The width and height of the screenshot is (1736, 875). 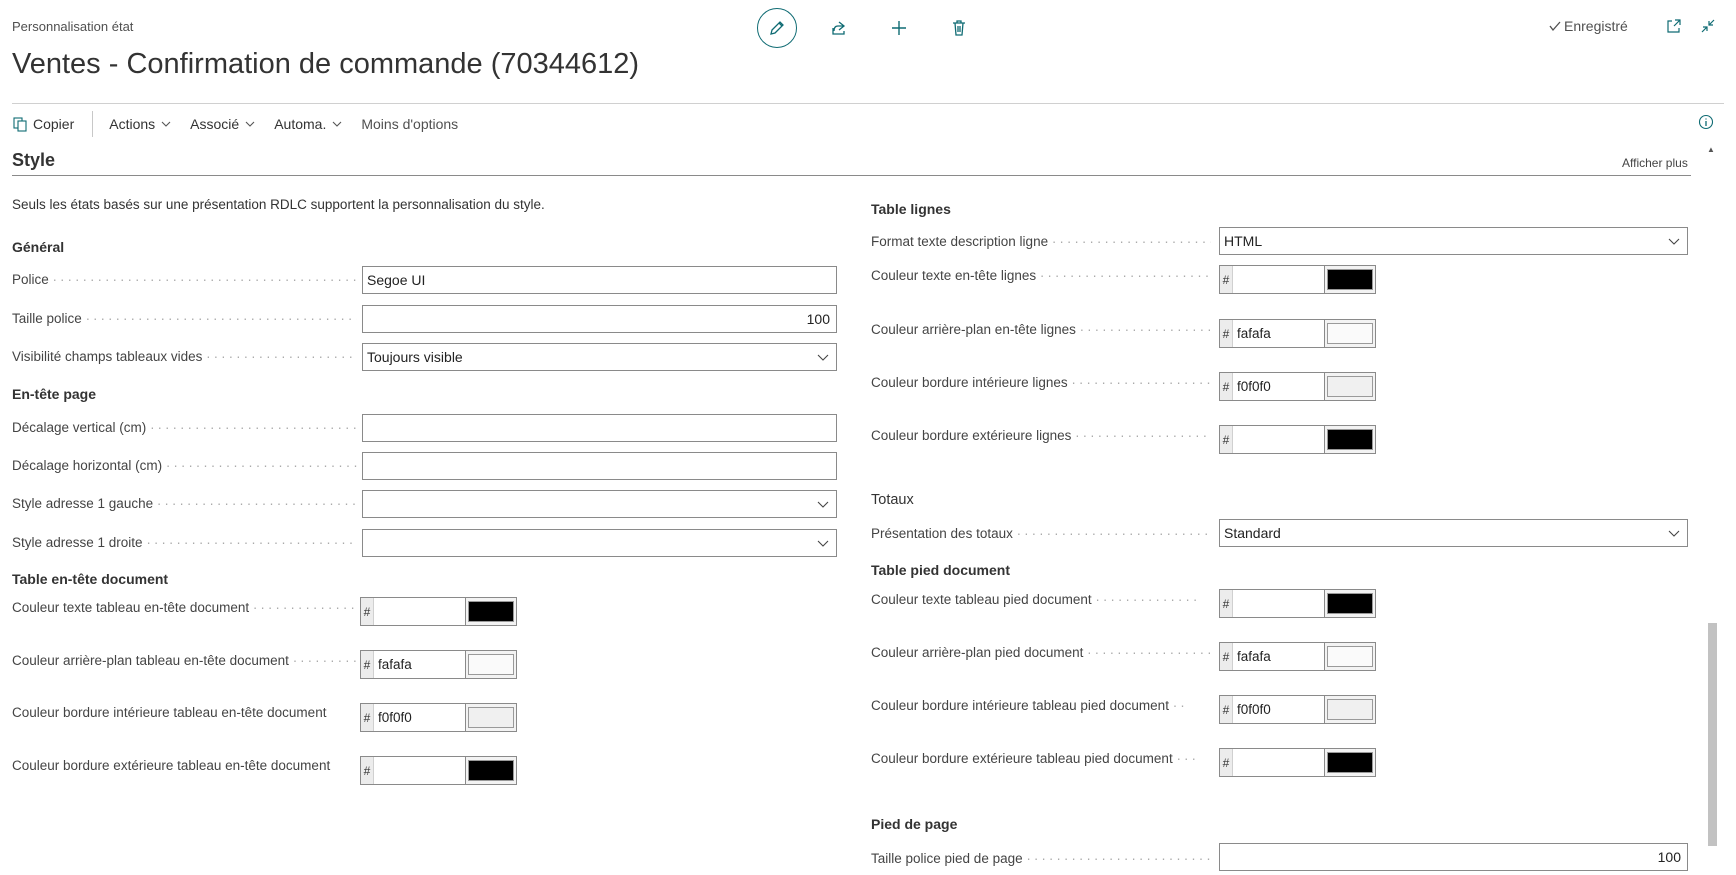 I want to click on visibilite-label-text: Visibilité champs tableaux vides, so click(x=107, y=356).